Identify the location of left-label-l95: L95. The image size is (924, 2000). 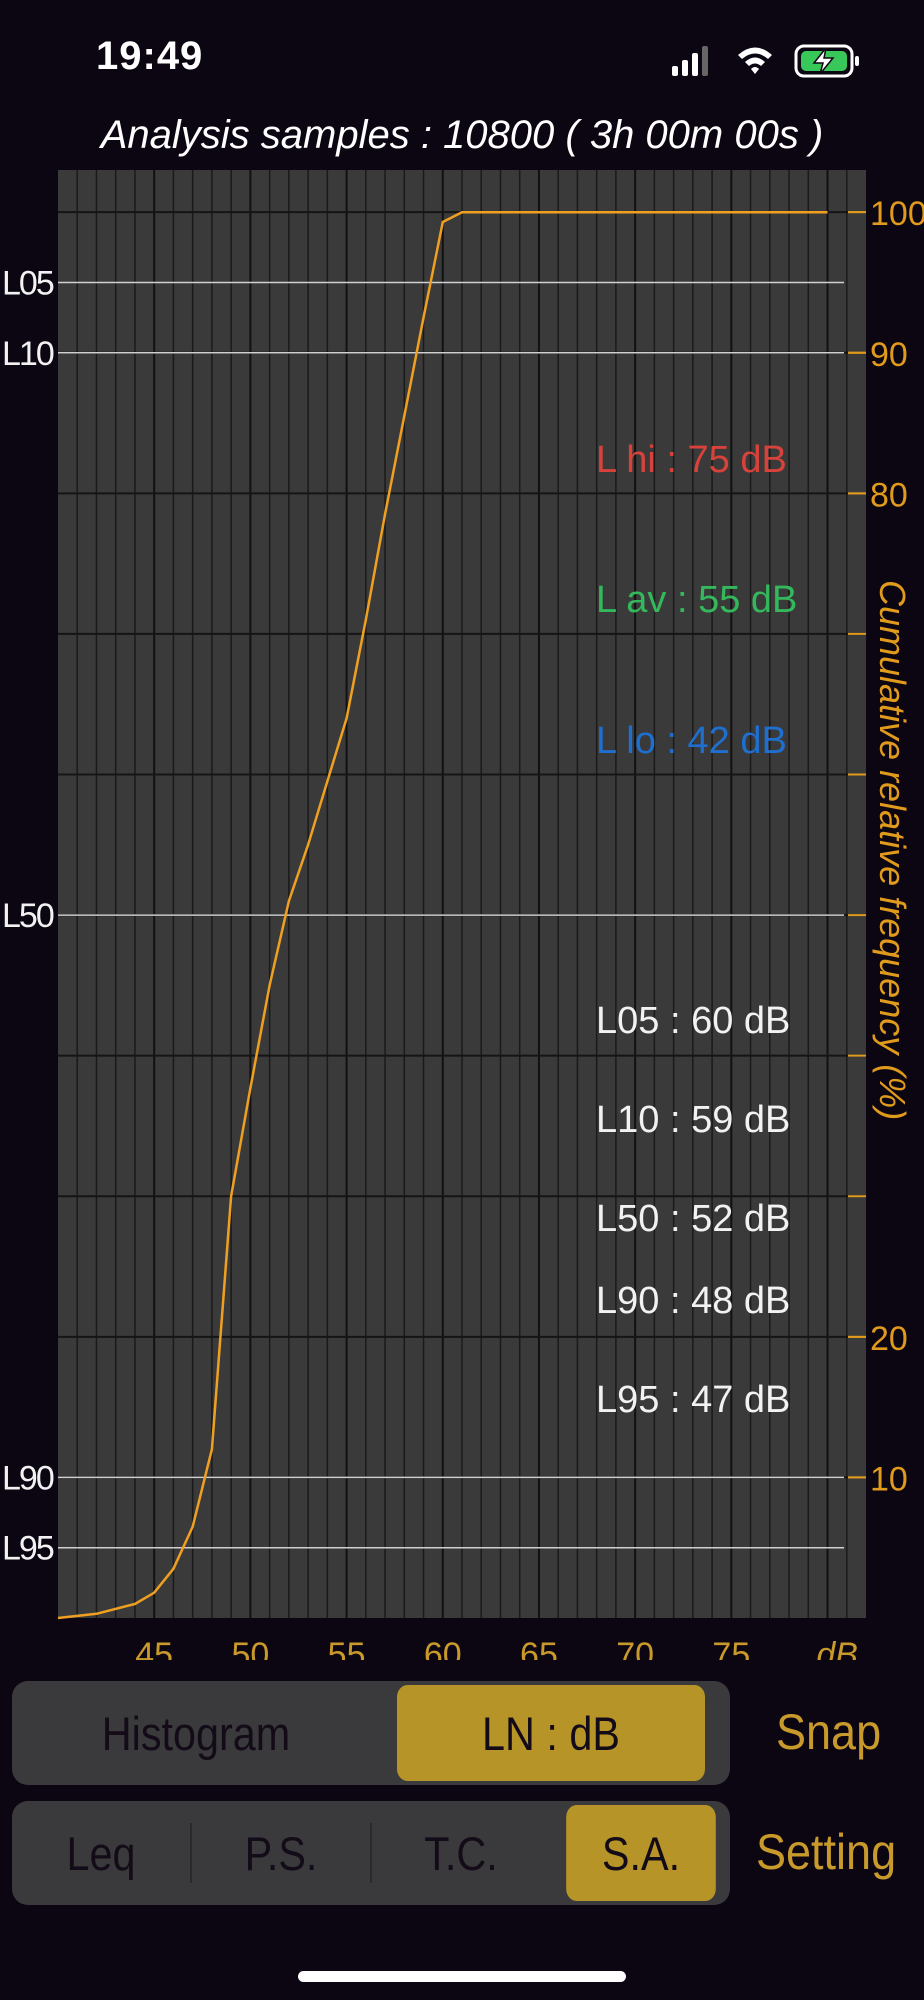
(28, 1549).